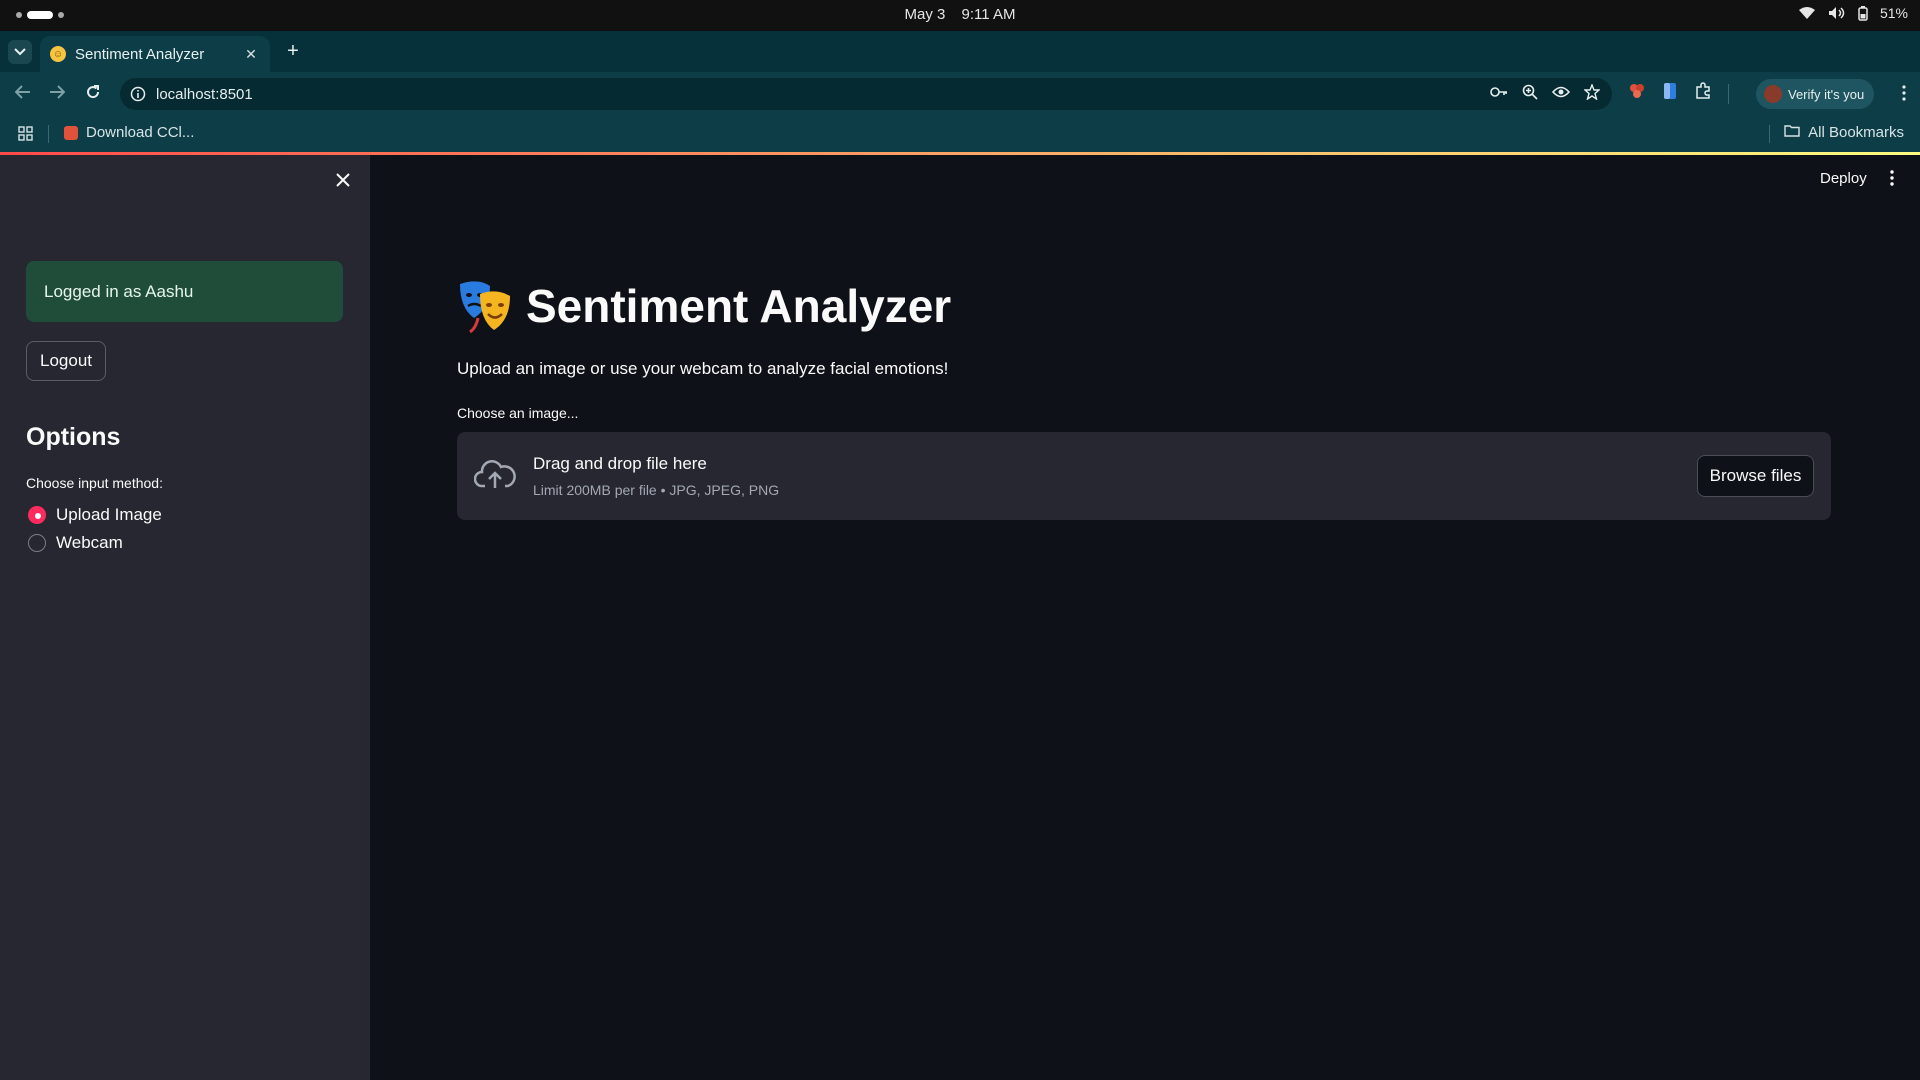  I want to click on system-tray: 51%, so click(1853, 13).